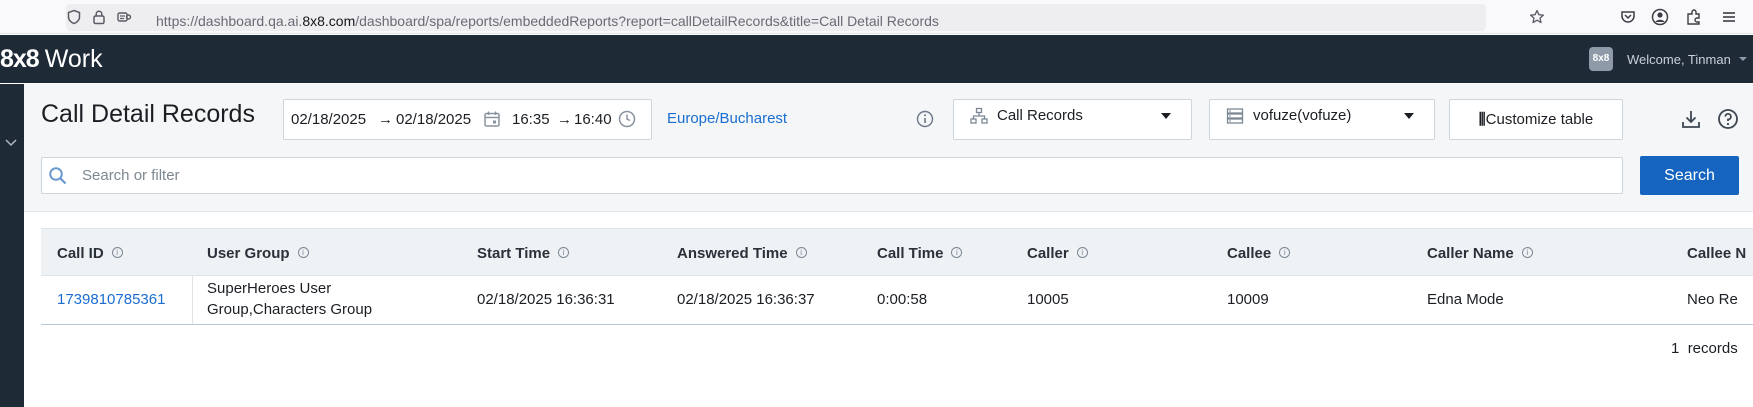 This screenshot has height=407, width=1753. What do you see at coordinates (290, 309) in the screenshot?
I see `user-group-line-2: Group,Characters Group` at bounding box center [290, 309].